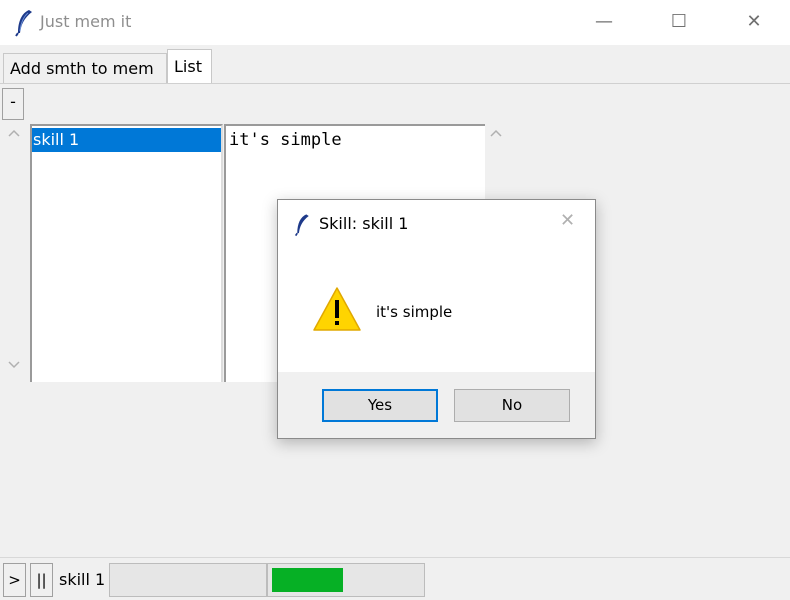  Describe the element at coordinates (85, 68) in the screenshot. I see `tab-add-smth: Add smth to mem` at that location.